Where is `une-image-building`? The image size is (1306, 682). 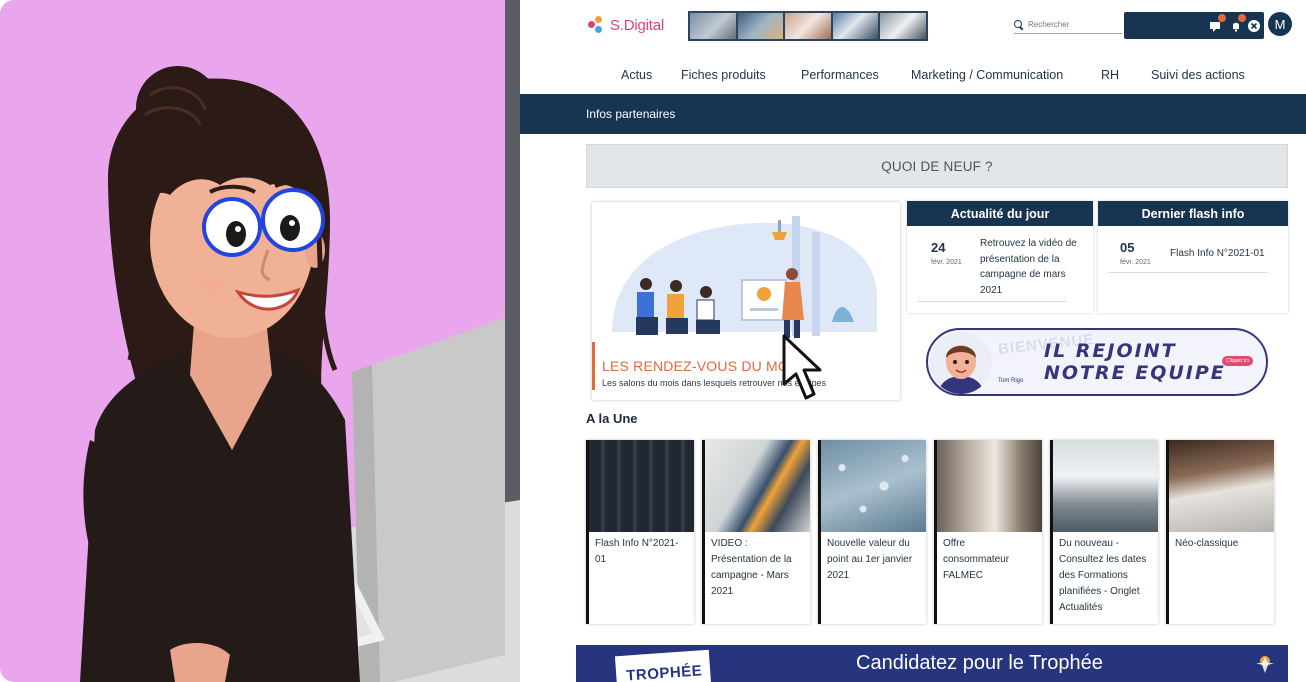 une-image-building is located at coordinates (641, 486).